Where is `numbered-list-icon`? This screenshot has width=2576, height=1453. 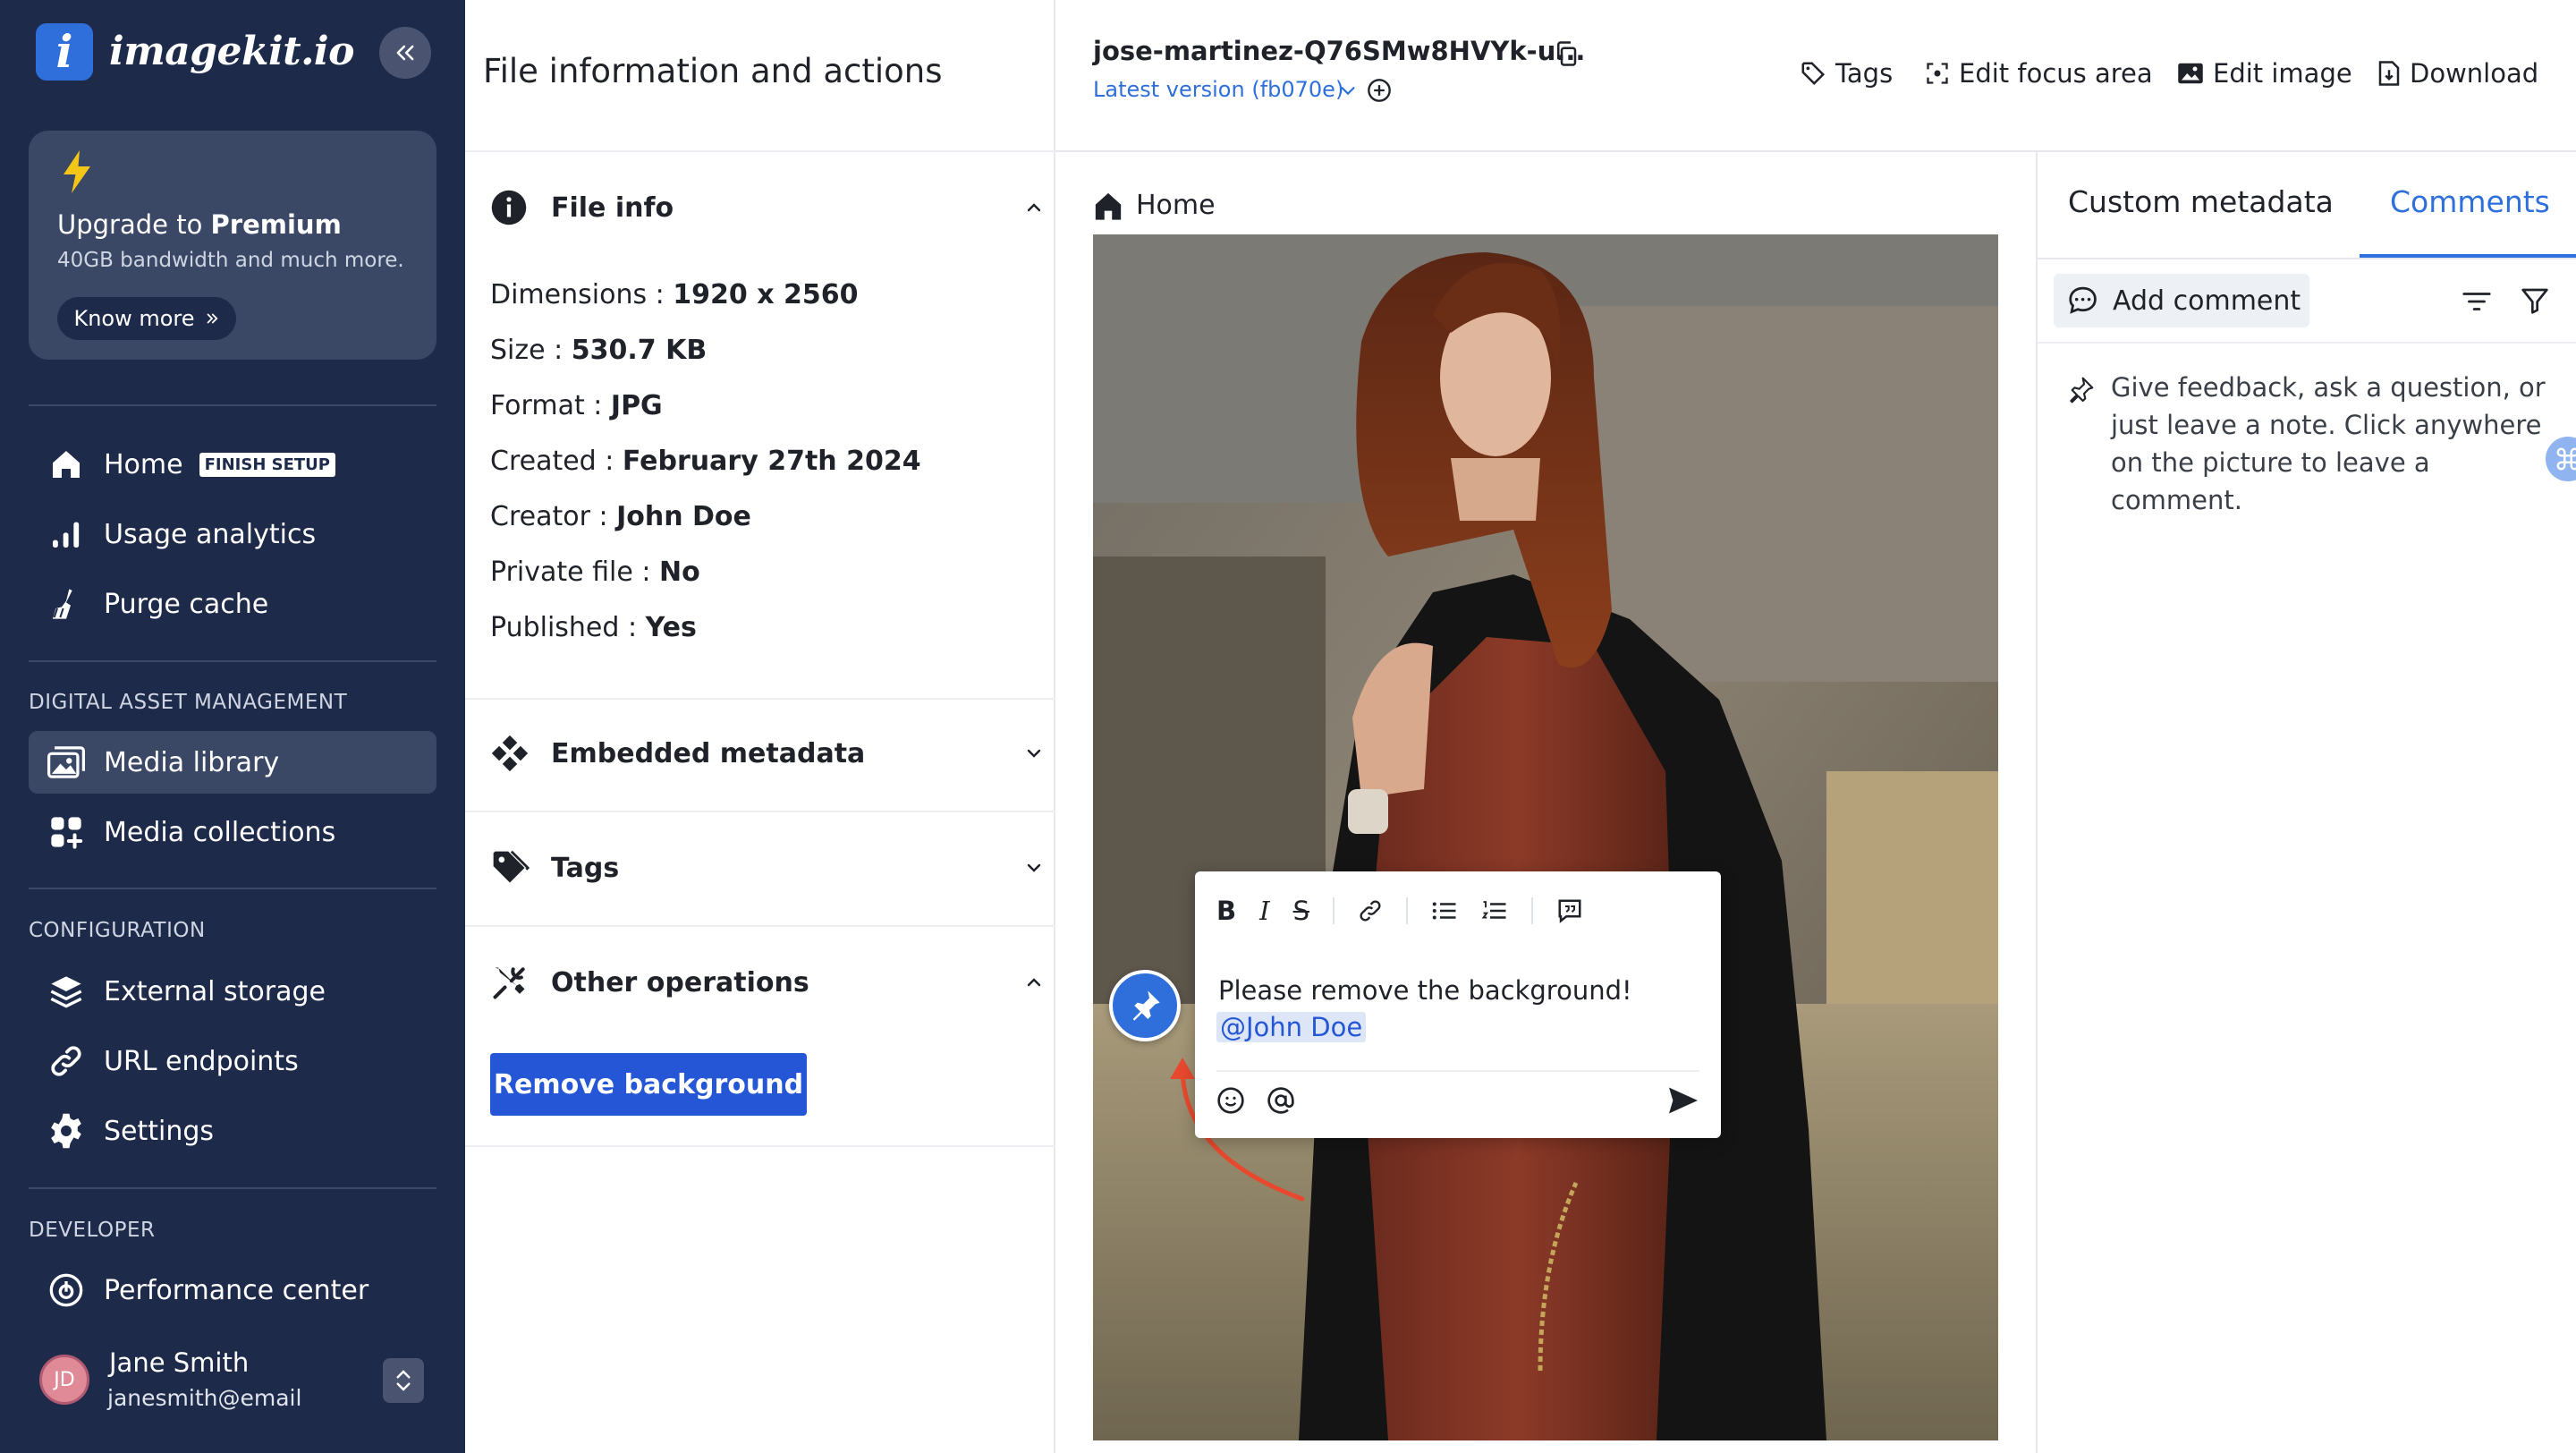 numbered-list-icon is located at coordinates (1494, 910).